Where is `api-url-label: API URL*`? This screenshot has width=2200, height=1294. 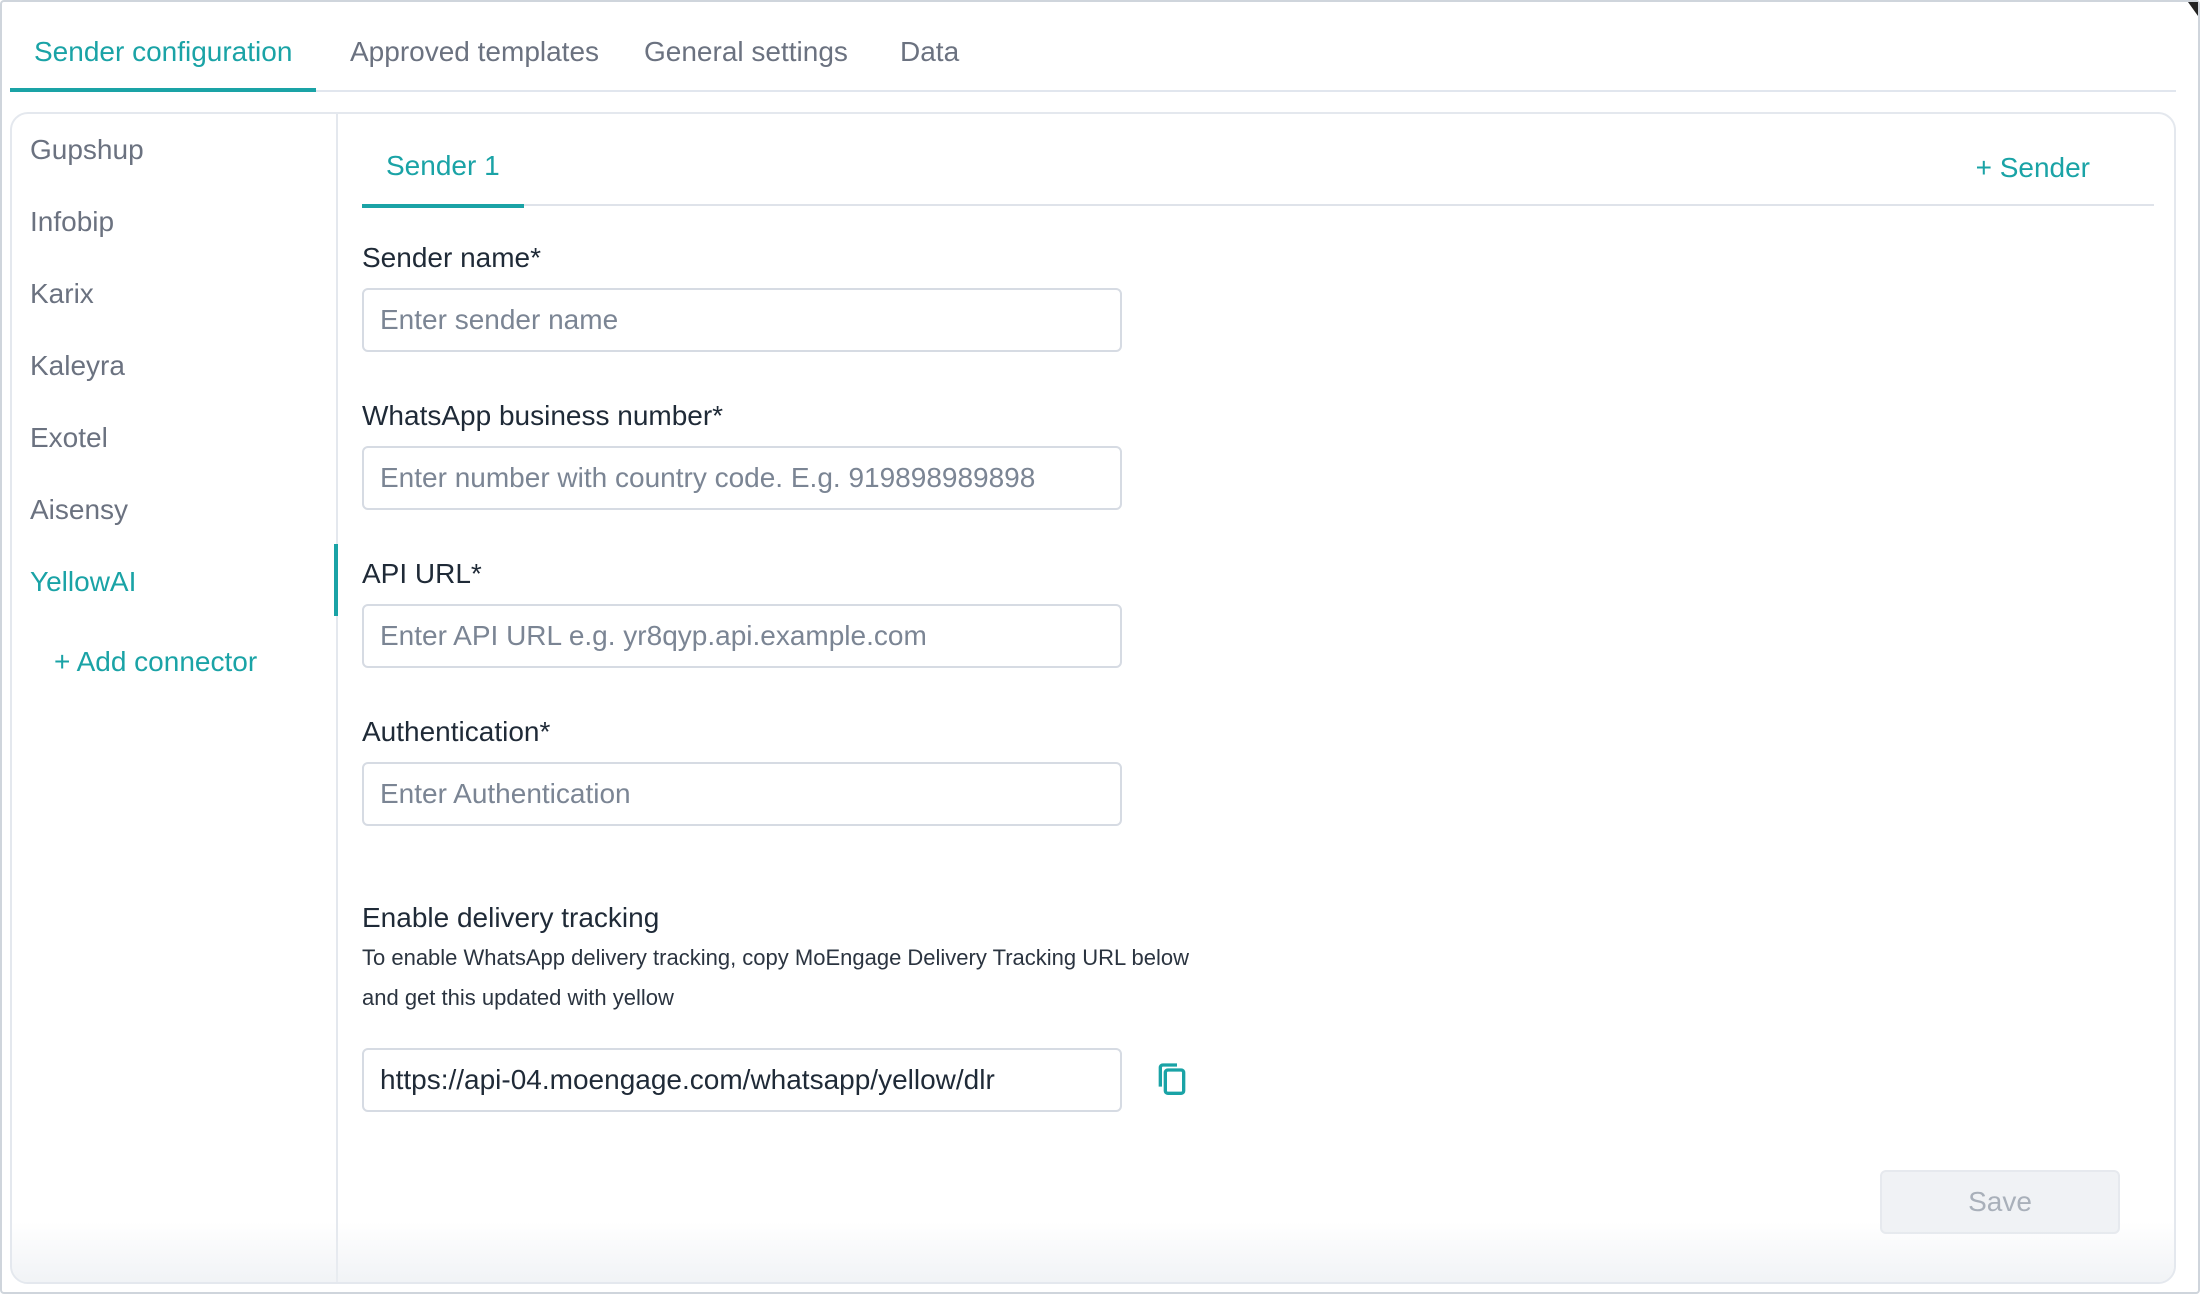
api-url-label: API URL* is located at coordinates (422, 573).